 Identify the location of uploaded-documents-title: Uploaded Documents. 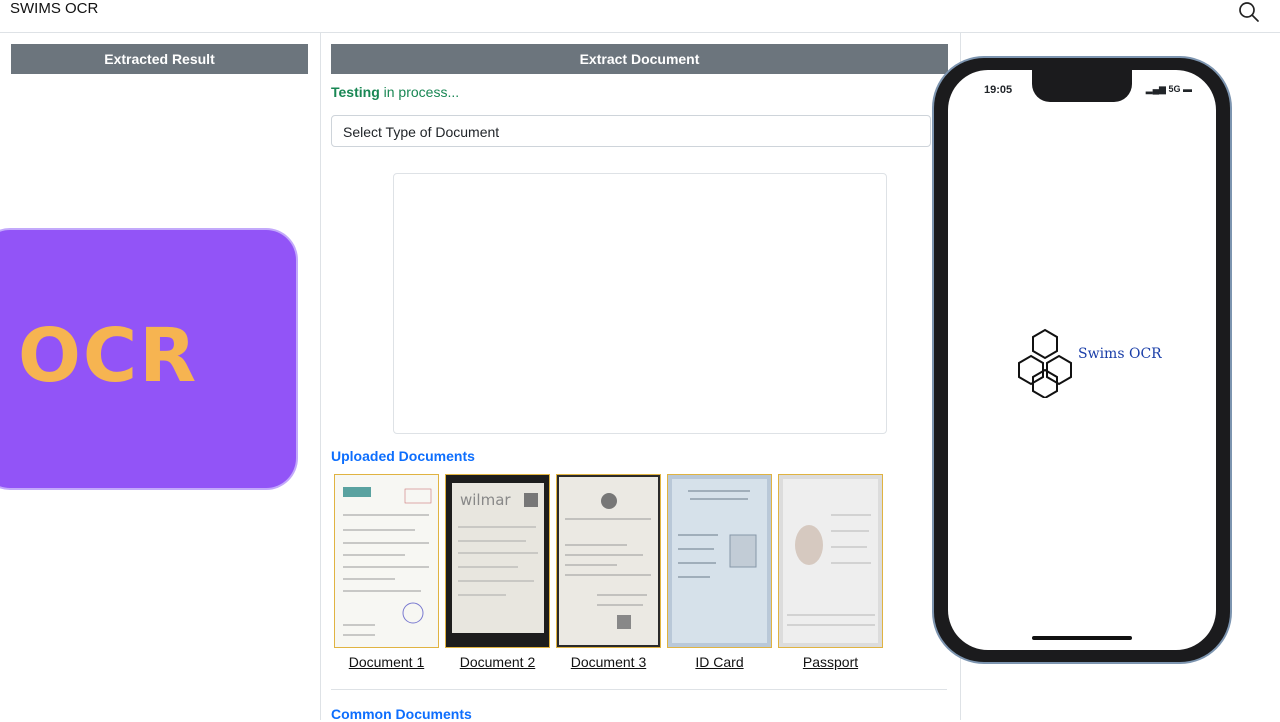
(403, 456).